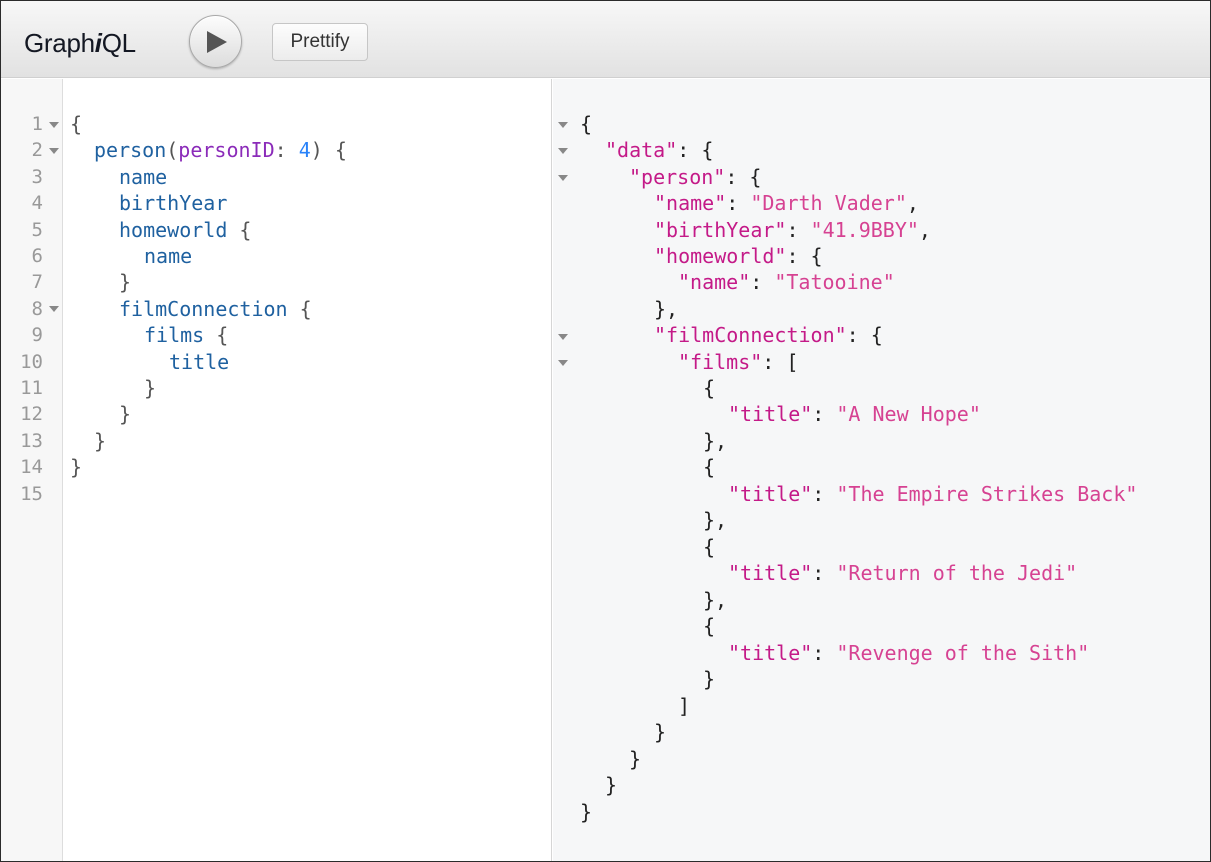 The image size is (1211, 862). What do you see at coordinates (203, 309) in the screenshot?
I see `field-filmConnection: filmConnection` at bounding box center [203, 309].